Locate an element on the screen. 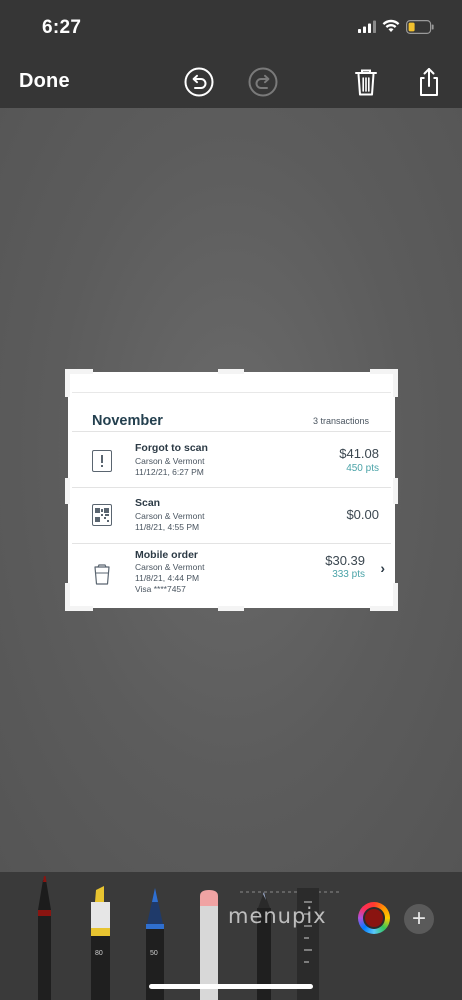  chevron-right-icon: › is located at coordinates (382, 568).